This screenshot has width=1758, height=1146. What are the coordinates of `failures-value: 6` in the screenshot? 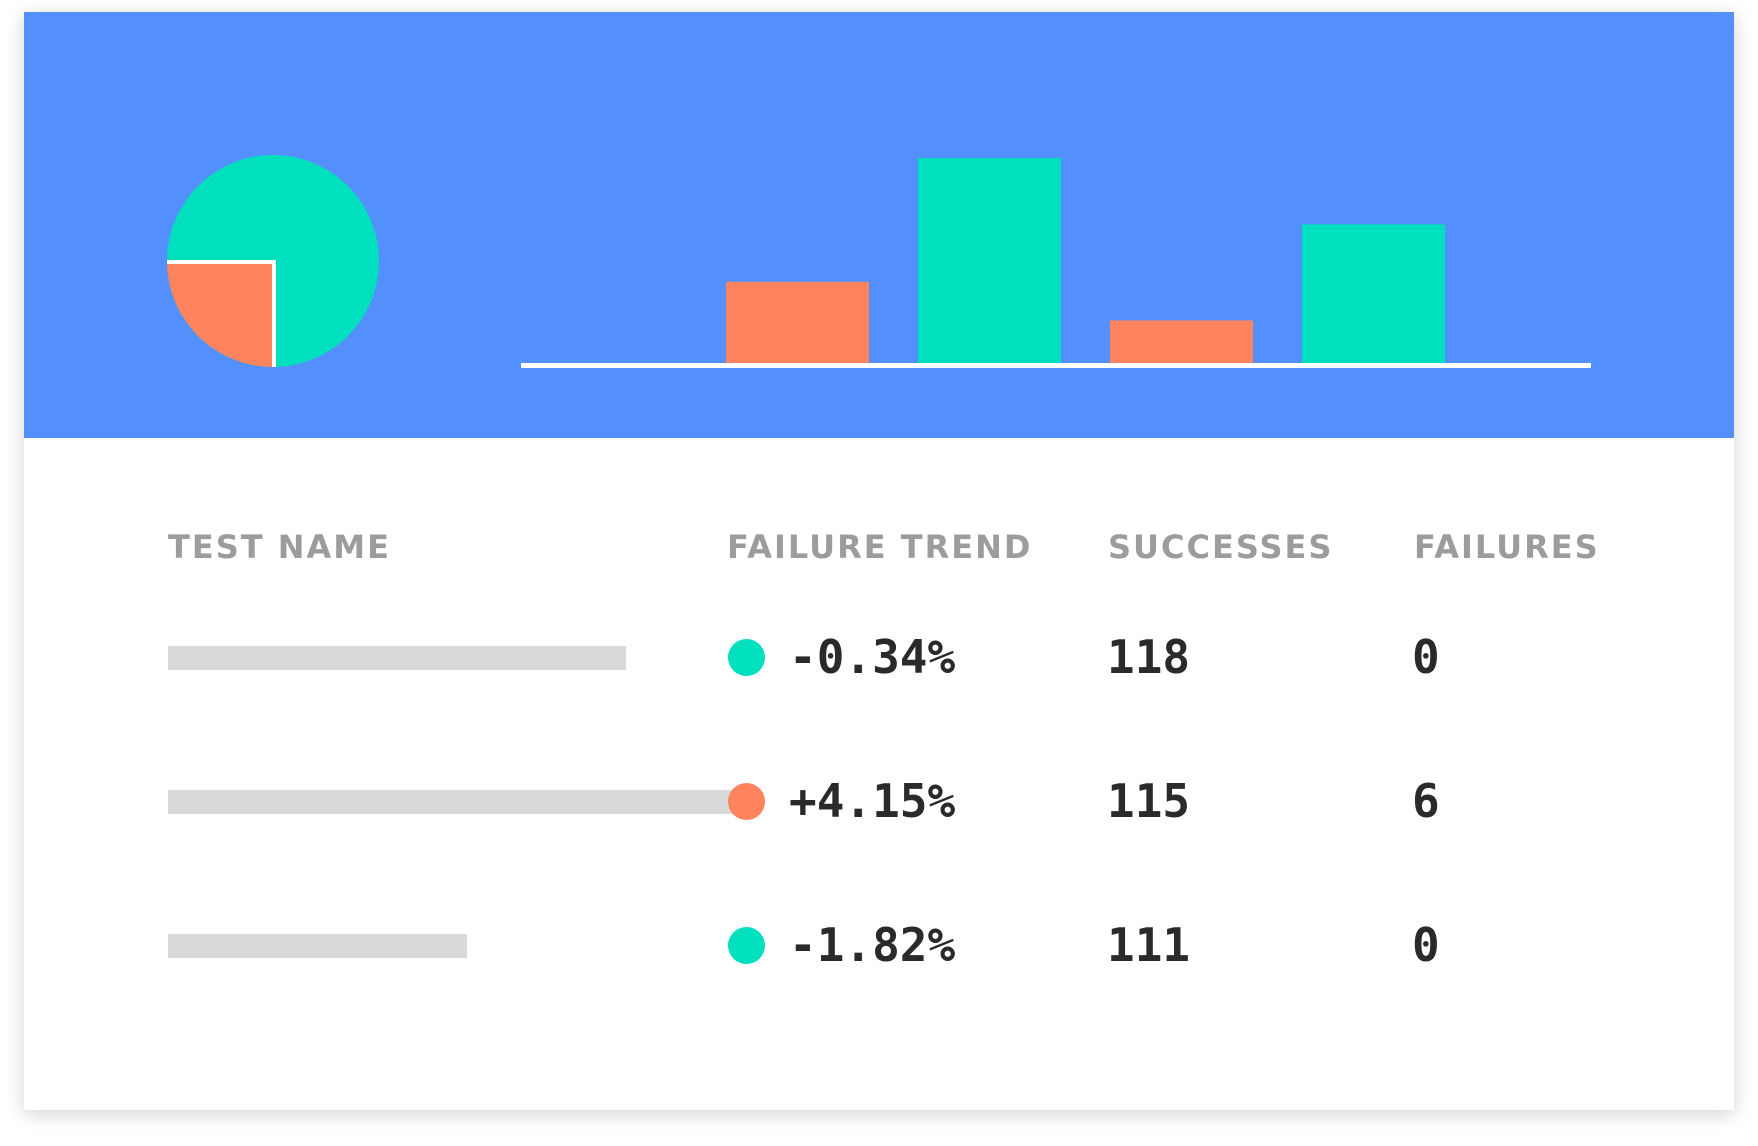 It's located at (1426, 801).